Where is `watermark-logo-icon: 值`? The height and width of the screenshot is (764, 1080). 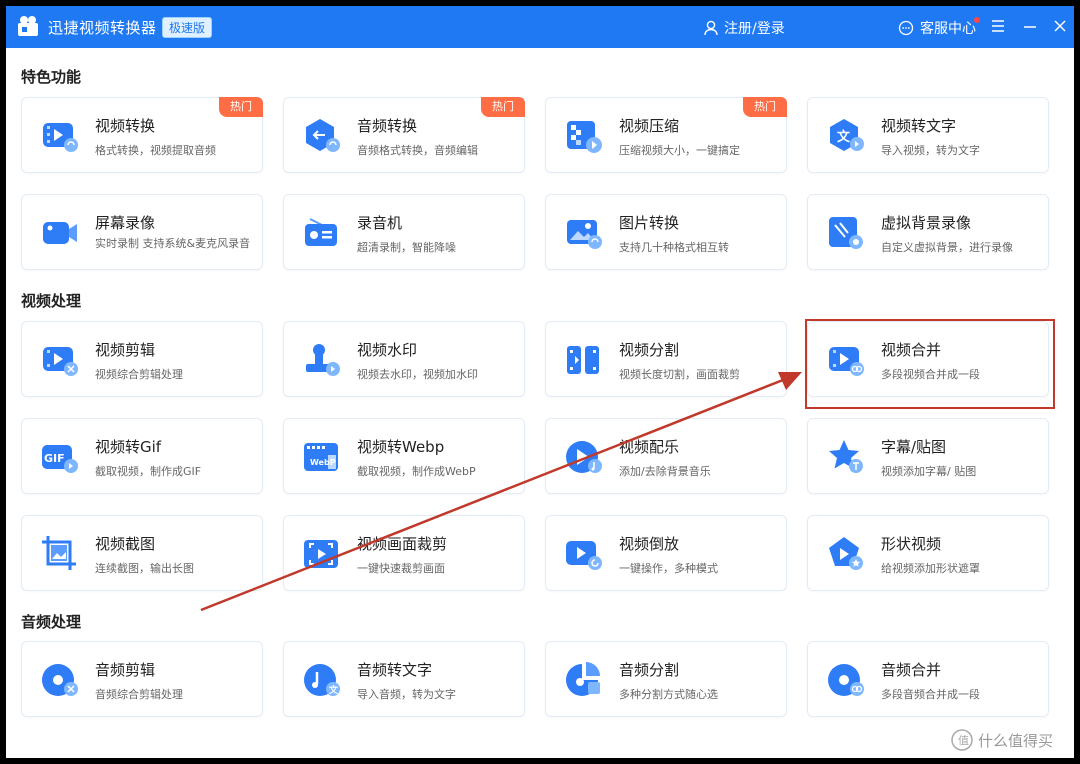
watermark-logo-icon: 值 is located at coordinates (962, 740).